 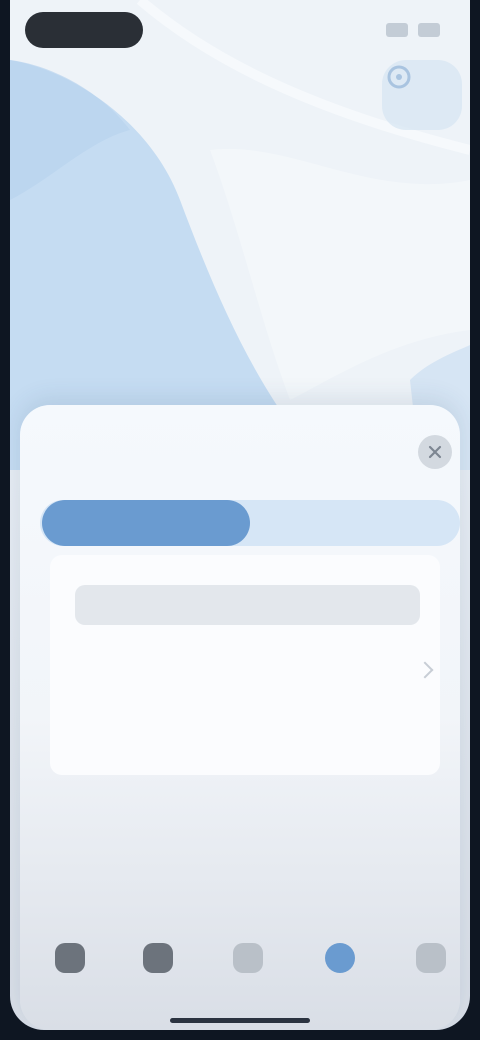 I want to click on tab-bar, so click(x=240, y=960).